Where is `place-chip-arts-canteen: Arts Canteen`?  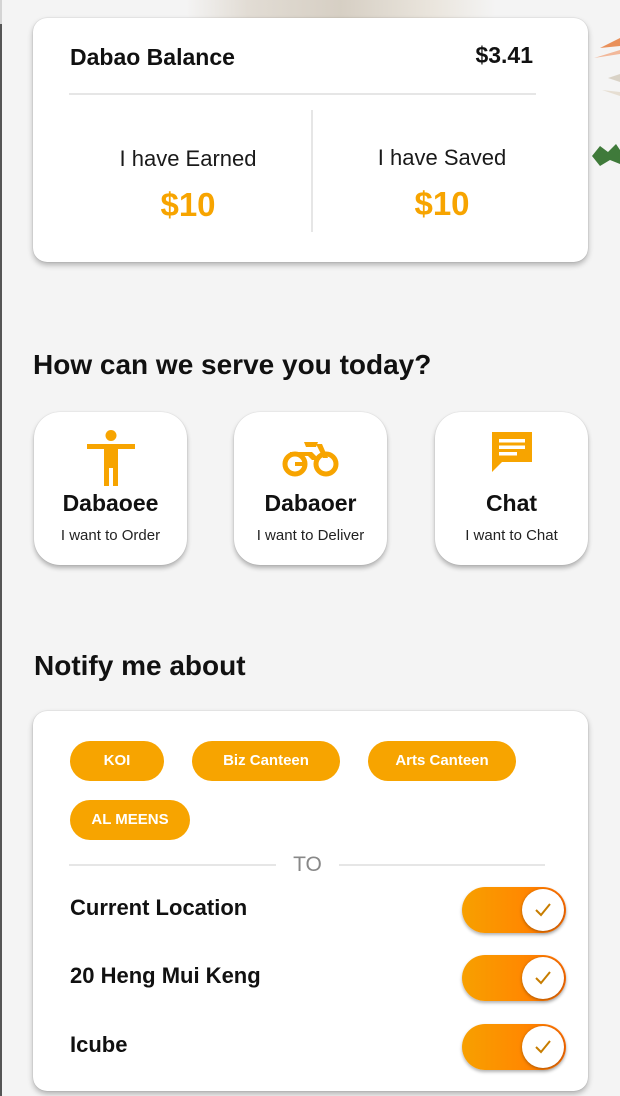
place-chip-arts-canteen: Arts Canteen is located at coordinates (442, 761).